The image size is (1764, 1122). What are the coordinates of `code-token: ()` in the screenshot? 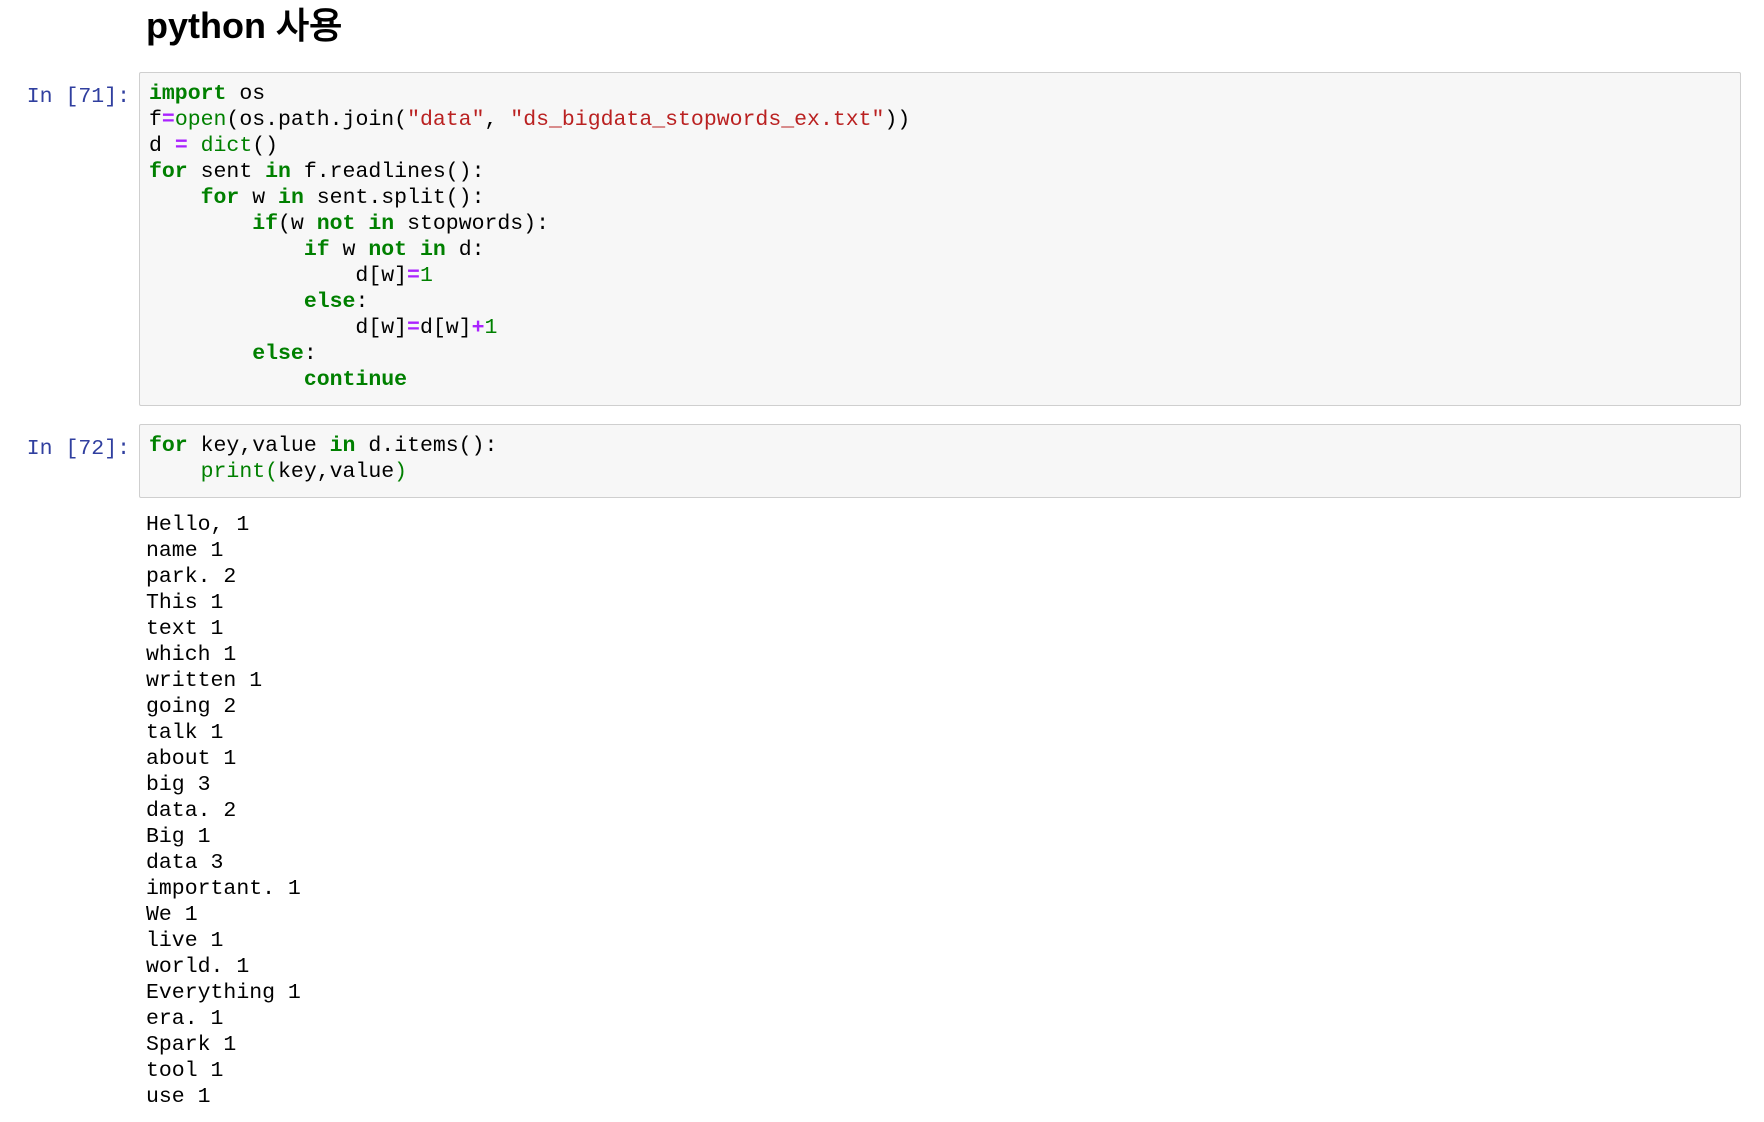 It's located at (265, 146).